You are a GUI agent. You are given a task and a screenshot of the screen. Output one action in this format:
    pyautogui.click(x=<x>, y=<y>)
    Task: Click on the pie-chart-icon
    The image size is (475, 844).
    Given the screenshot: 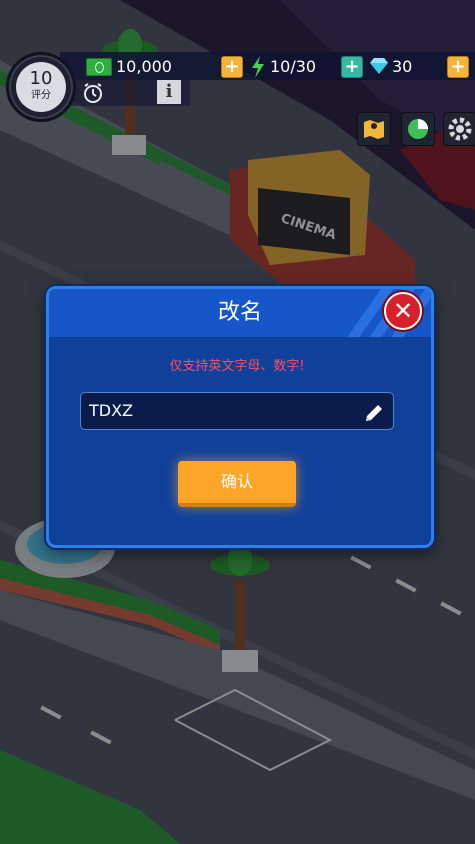 What is the action you would take?
    pyautogui.click(x=418, y=129)
    